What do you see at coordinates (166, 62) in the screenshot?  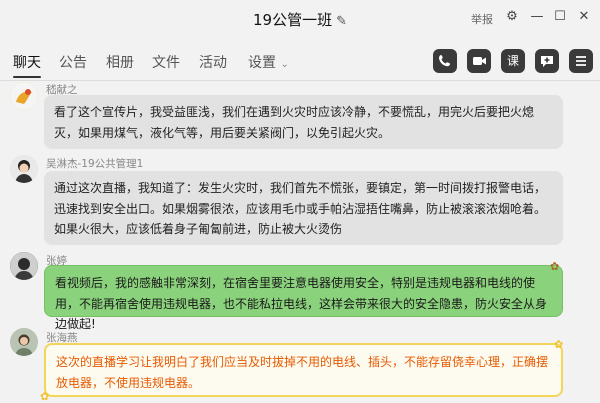 I see `tab-files: 文件` at bounding box center [166, 62].